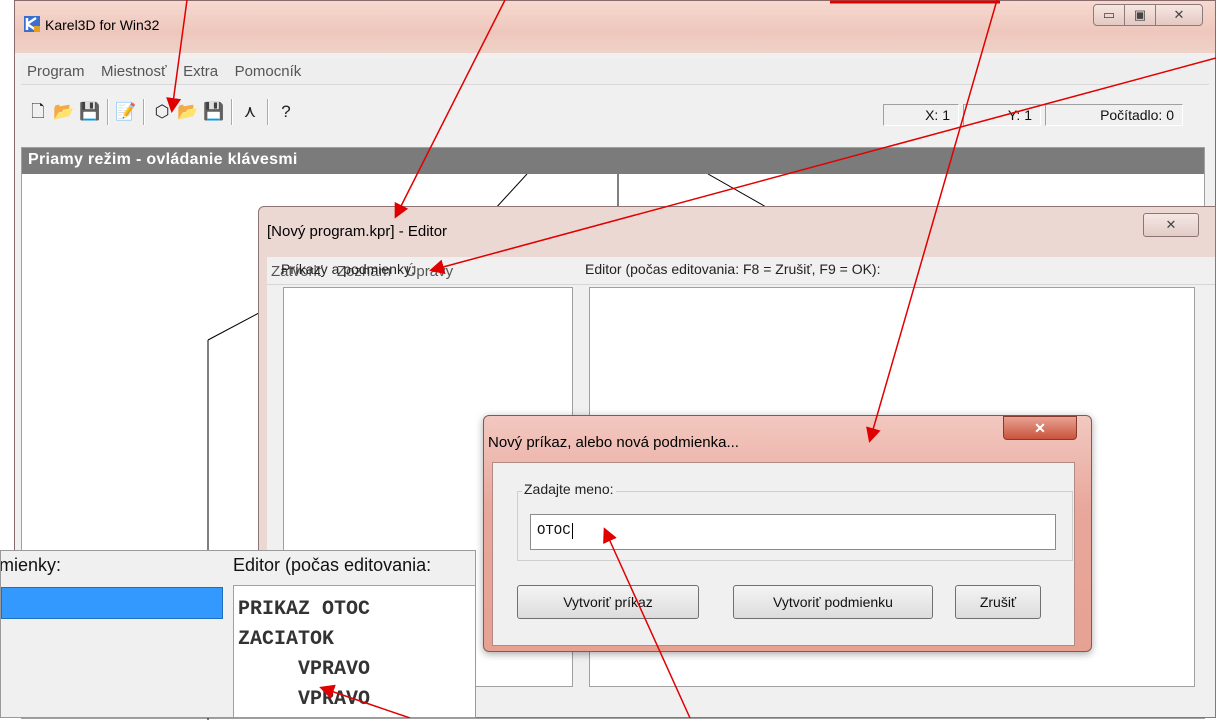 The height and width of the screenshot is (720, 1216). I want to click on minimize-button: ▭, so click(1109, 15).